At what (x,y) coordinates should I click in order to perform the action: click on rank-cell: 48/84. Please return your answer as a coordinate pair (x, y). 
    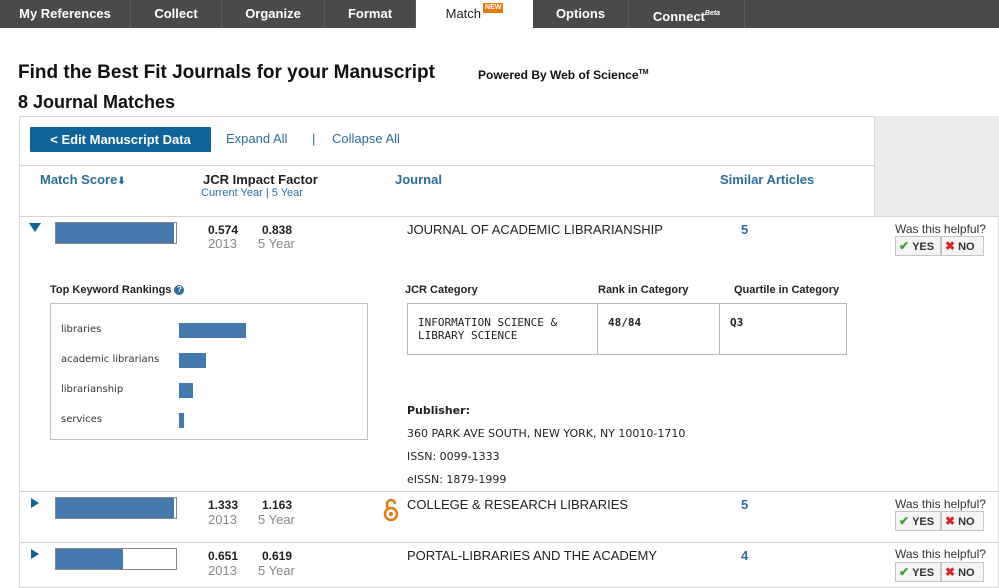
    Looking at the image, I should click on (658, 329).